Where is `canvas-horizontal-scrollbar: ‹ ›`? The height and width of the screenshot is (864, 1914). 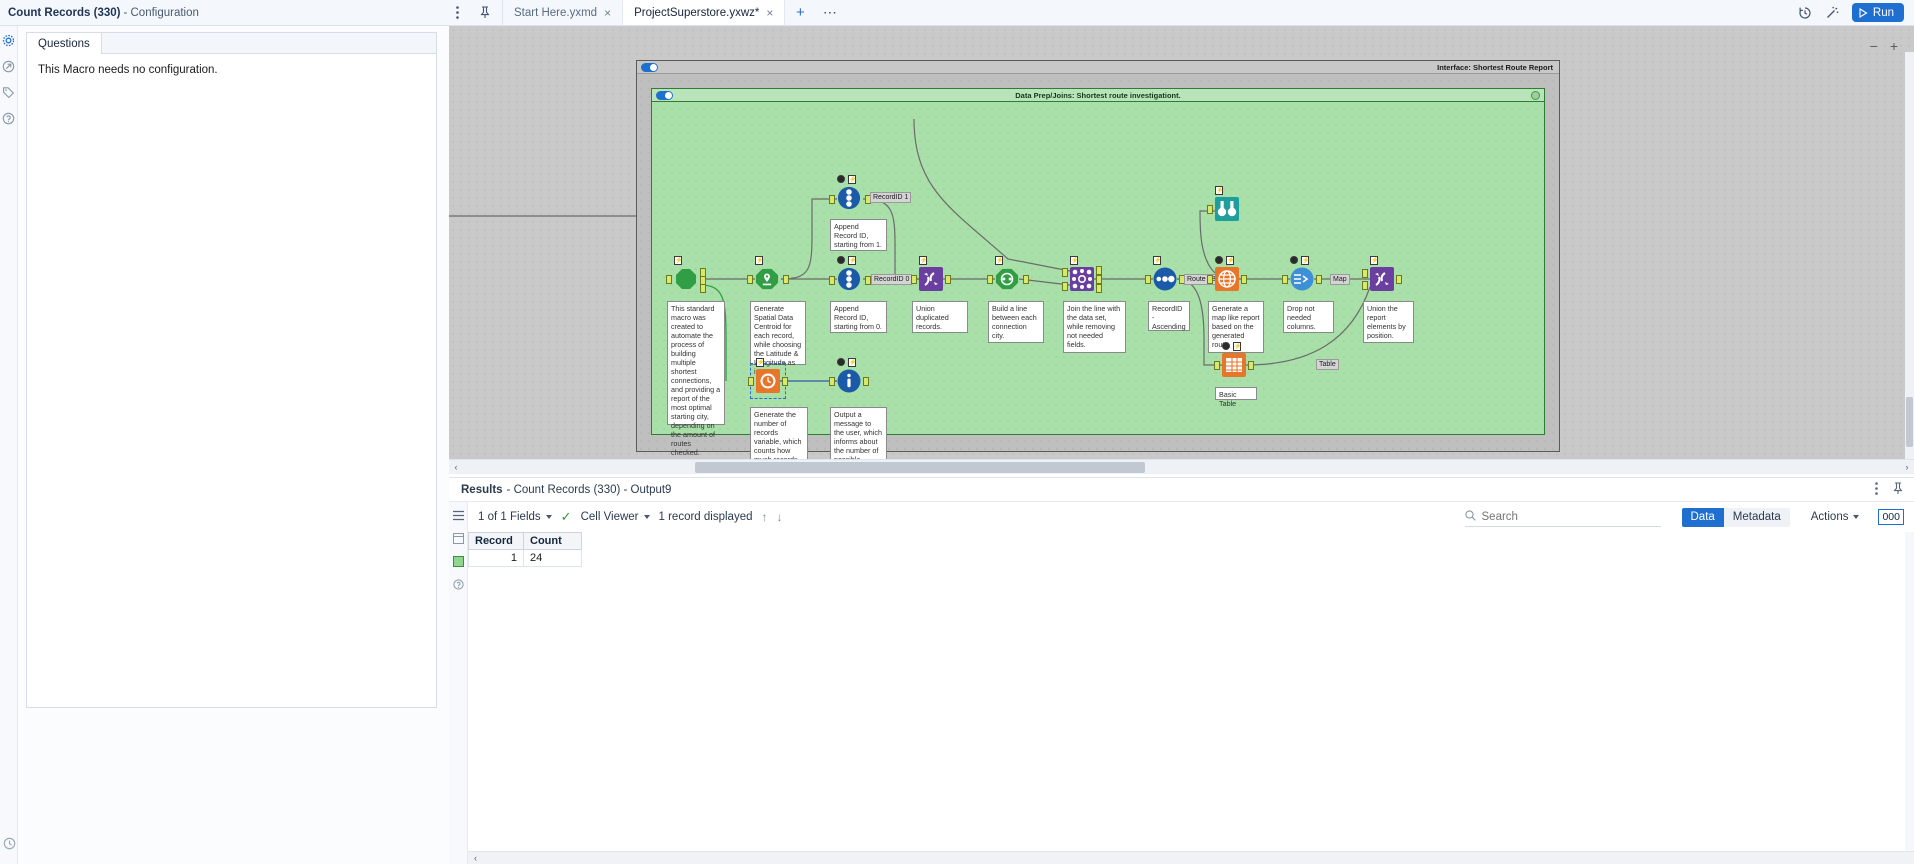 canvas-horizontal-scrollbar: ‹ › is located at coordinates (1181, 466).